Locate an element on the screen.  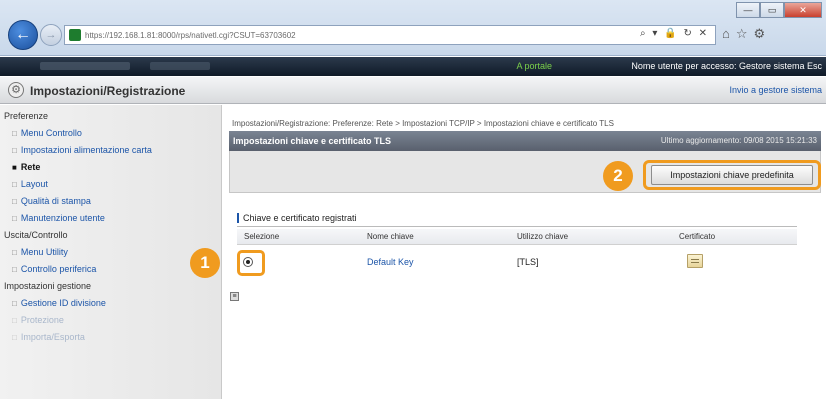
callout-number-2: 2 is located at coordinates (618, 176).